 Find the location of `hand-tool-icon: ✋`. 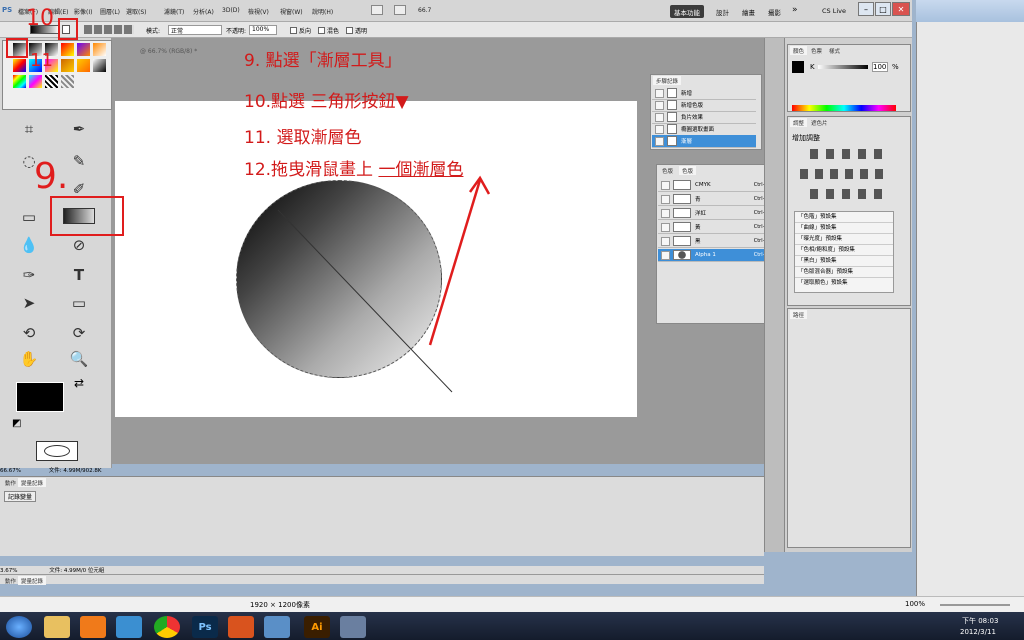

hand-tool-icon: ✋ is located at coordinates (29, 359).